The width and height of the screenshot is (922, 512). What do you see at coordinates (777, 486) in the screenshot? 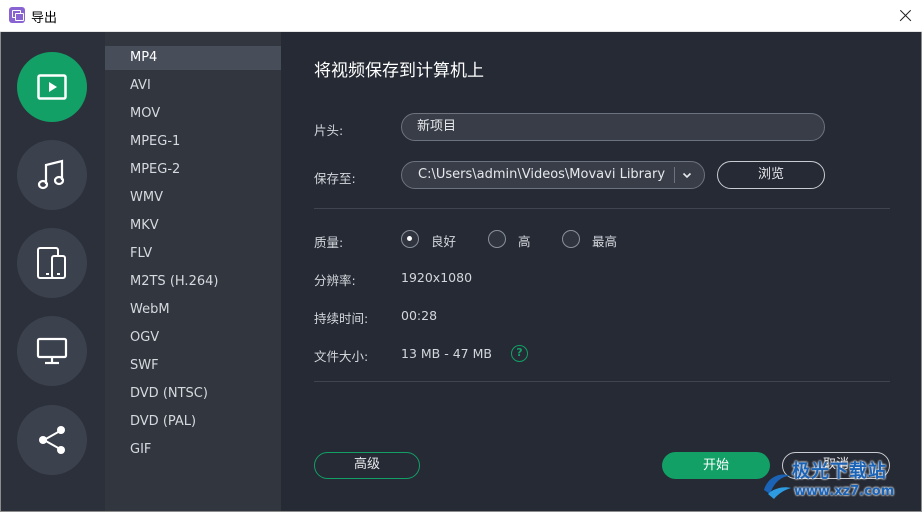
I see `watermark-logo-icon` at bounding box center [777, 486].